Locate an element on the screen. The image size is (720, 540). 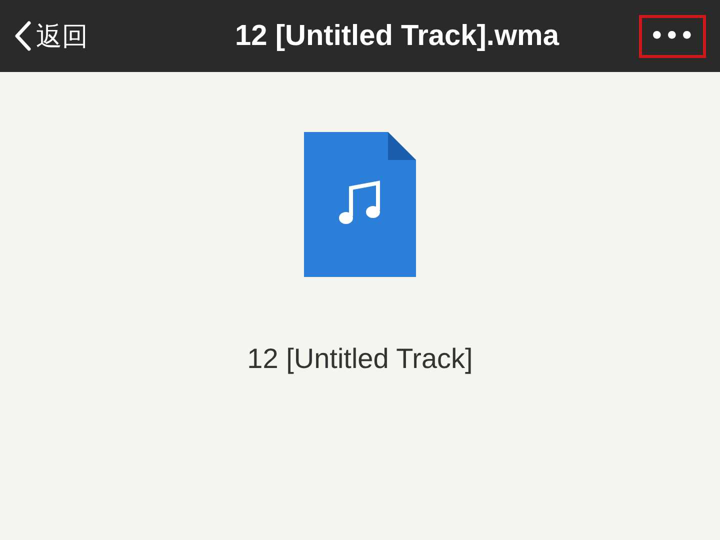
more-button: ••• is located at coordinates (672, 36).